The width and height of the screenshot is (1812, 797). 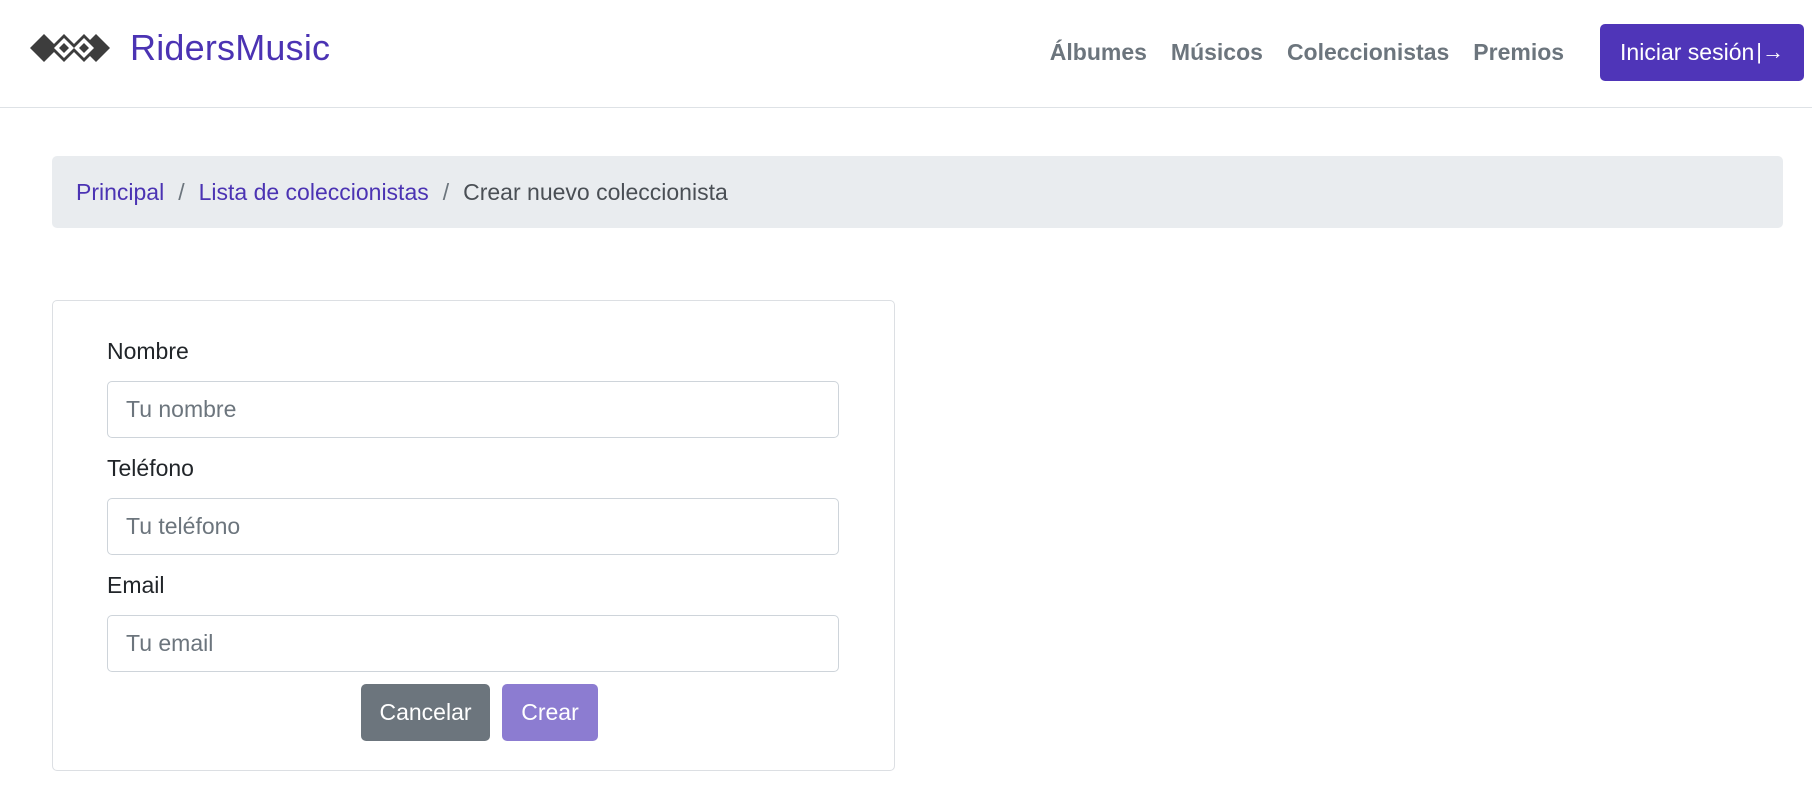 What do you see at coordinates (230, 47) in the screenshot?
I see `brand-name: RidersMusic` at bounding box center [230, 47].